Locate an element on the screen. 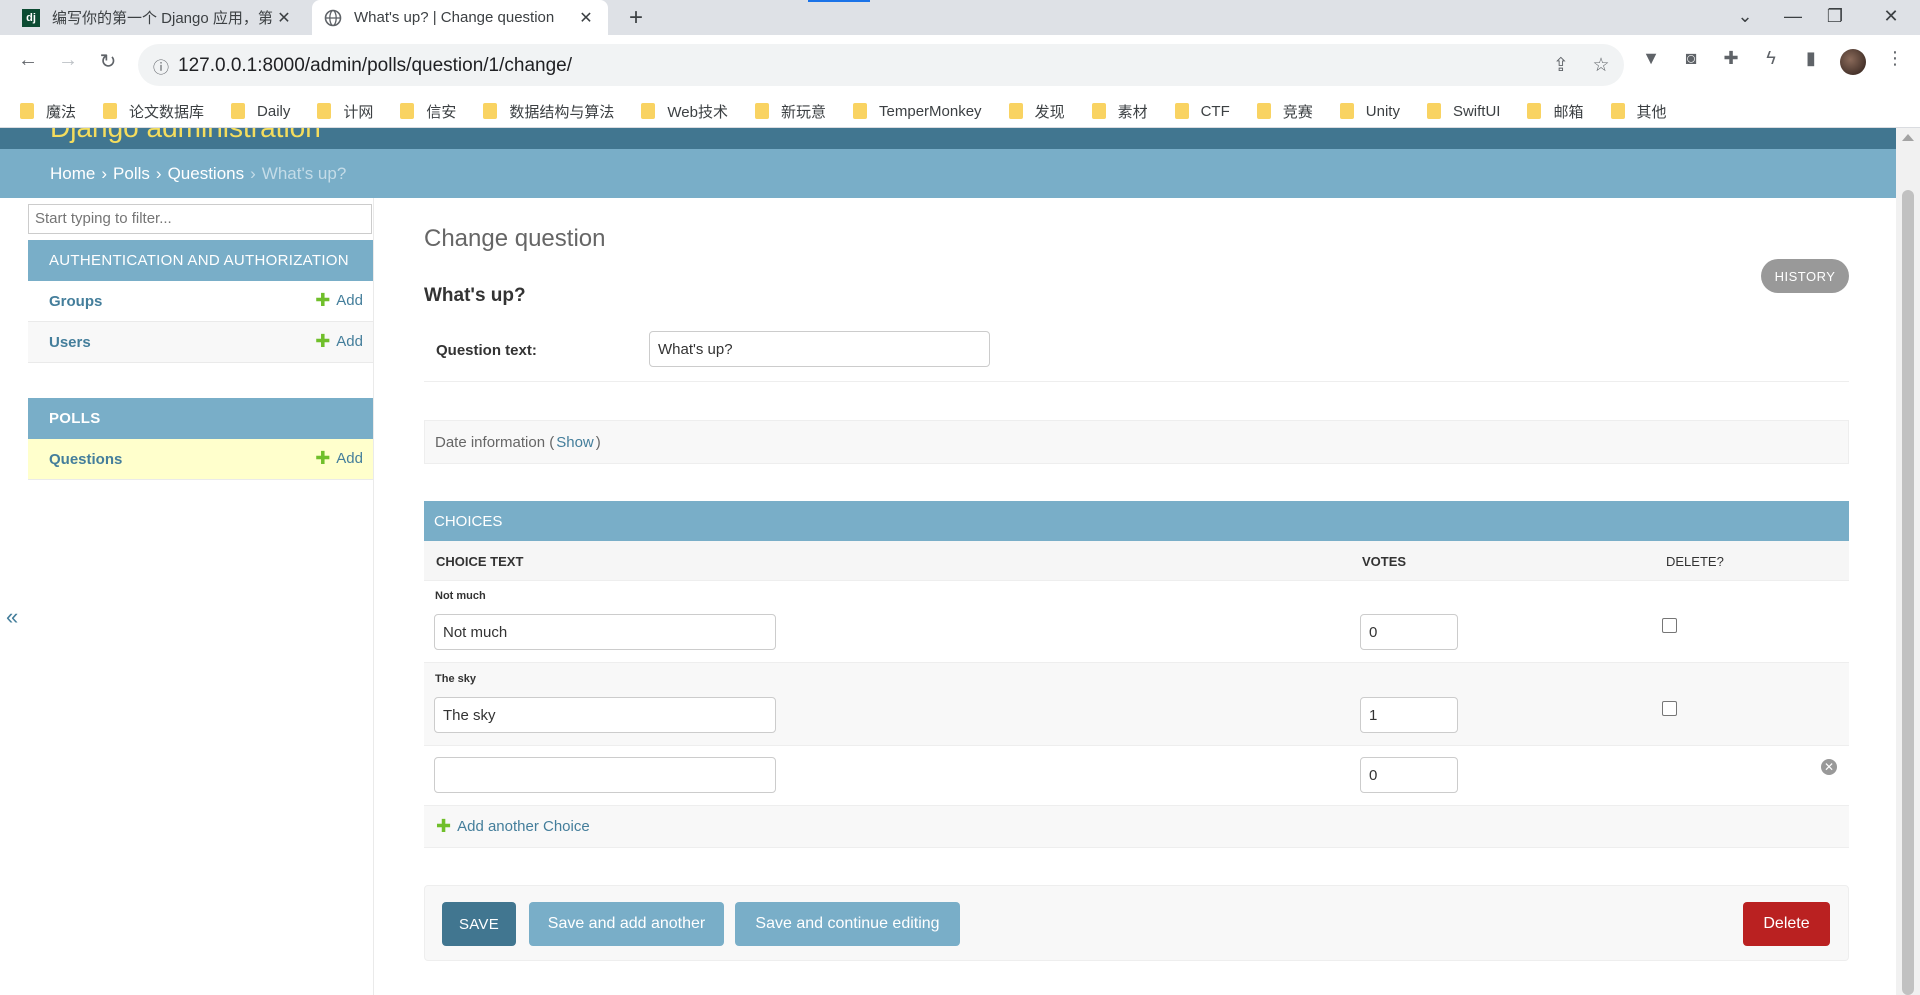  scroll-up-arrow-icon is located at coordinates (1908, 137).